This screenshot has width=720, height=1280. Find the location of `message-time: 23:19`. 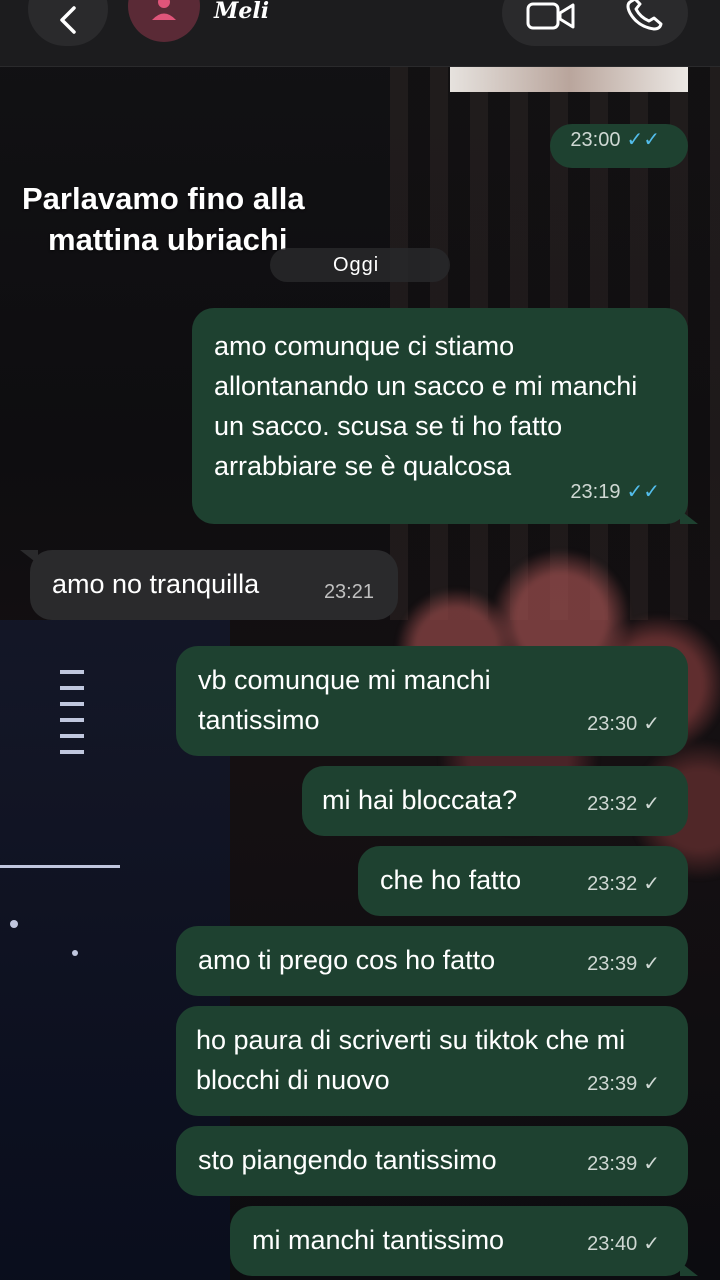

message-time: 23:19 is located at coordinates (595, 492).